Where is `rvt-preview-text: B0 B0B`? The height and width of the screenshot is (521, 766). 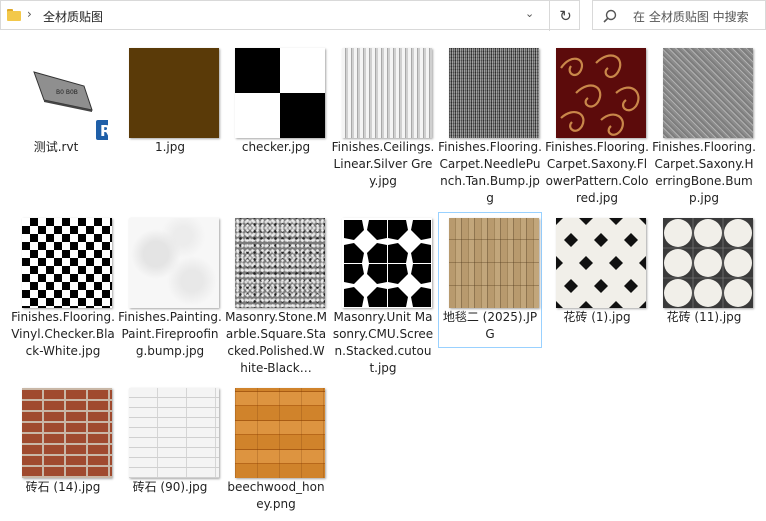 rvt-preview-text: B0 B0B is located at coordinates (67, 92).